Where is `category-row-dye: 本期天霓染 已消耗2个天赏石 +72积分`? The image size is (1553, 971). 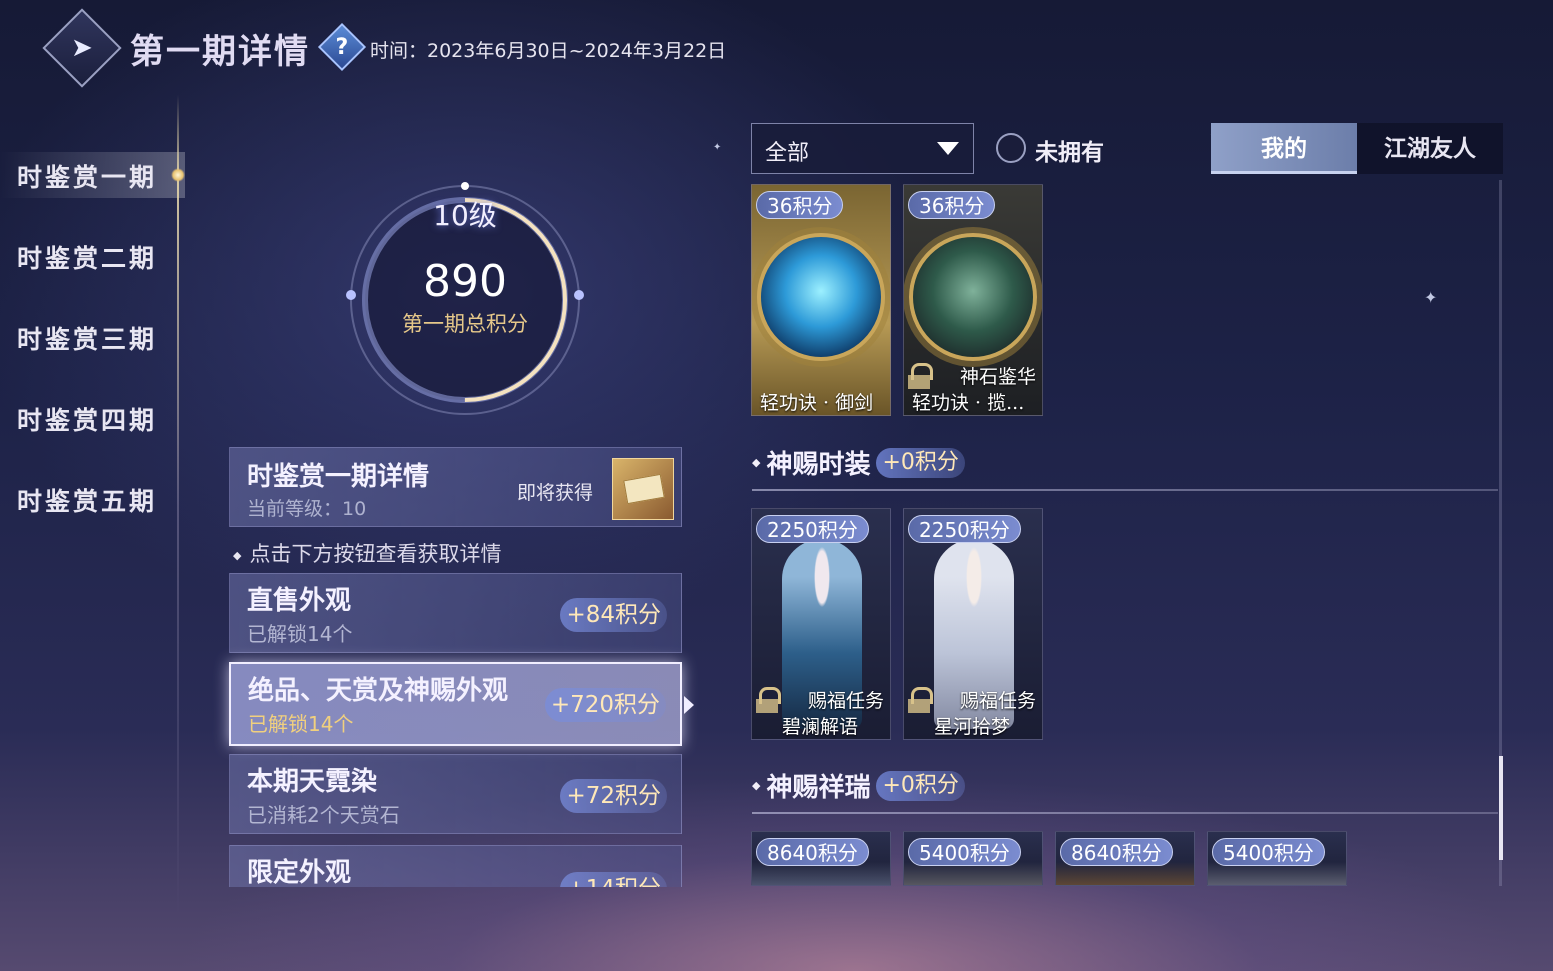
category-row-dye: 本期天霓染 已消耗2个天赏石 +72积分 is located at coordinates (455, 794).